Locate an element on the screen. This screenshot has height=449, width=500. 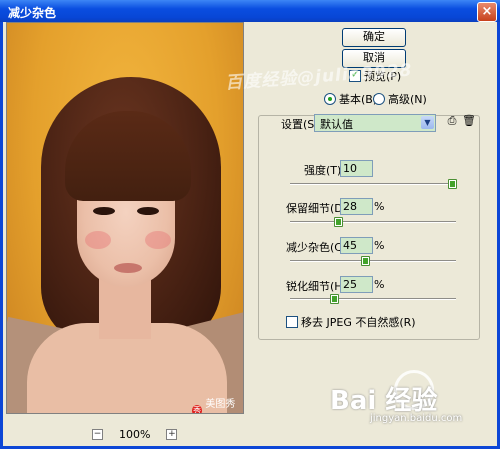
sharpen-details-thumb is located at coordinates (334, 299).